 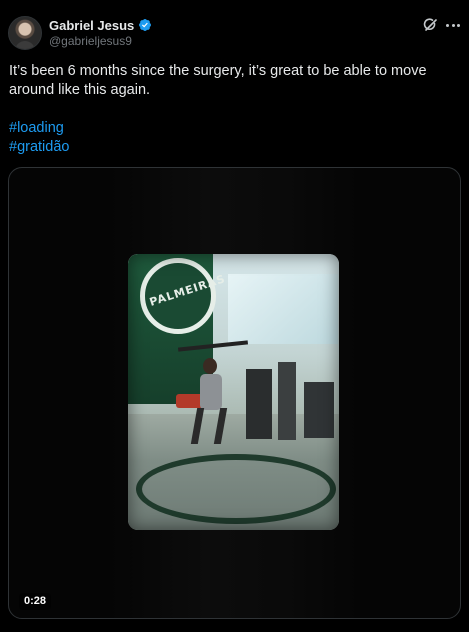 I want to click on more-options-icon, so click(x=453, y=25).